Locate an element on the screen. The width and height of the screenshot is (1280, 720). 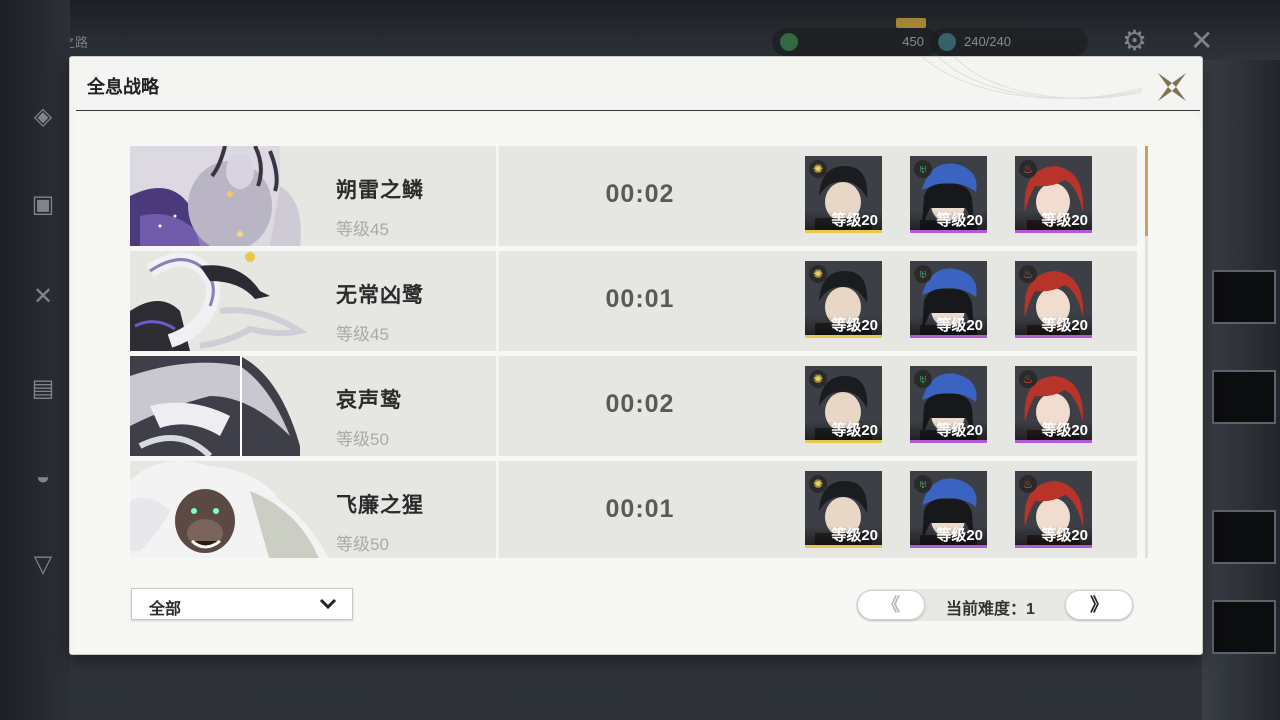
chevron-down-icon is located at coordinates (328, 604).